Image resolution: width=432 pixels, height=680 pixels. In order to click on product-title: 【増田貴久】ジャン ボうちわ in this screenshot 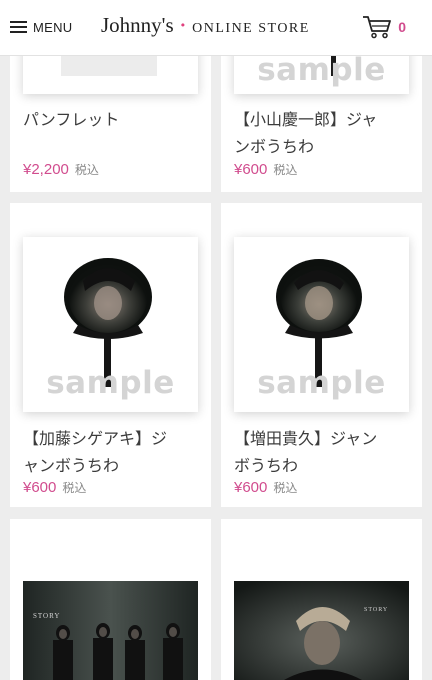, I will do `click(306, 452)`.